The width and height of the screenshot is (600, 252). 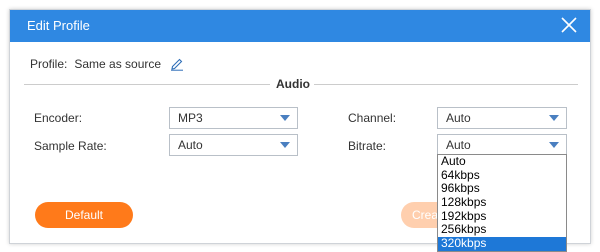 I want to click on section-divider-right, so click(x=446, y=84).